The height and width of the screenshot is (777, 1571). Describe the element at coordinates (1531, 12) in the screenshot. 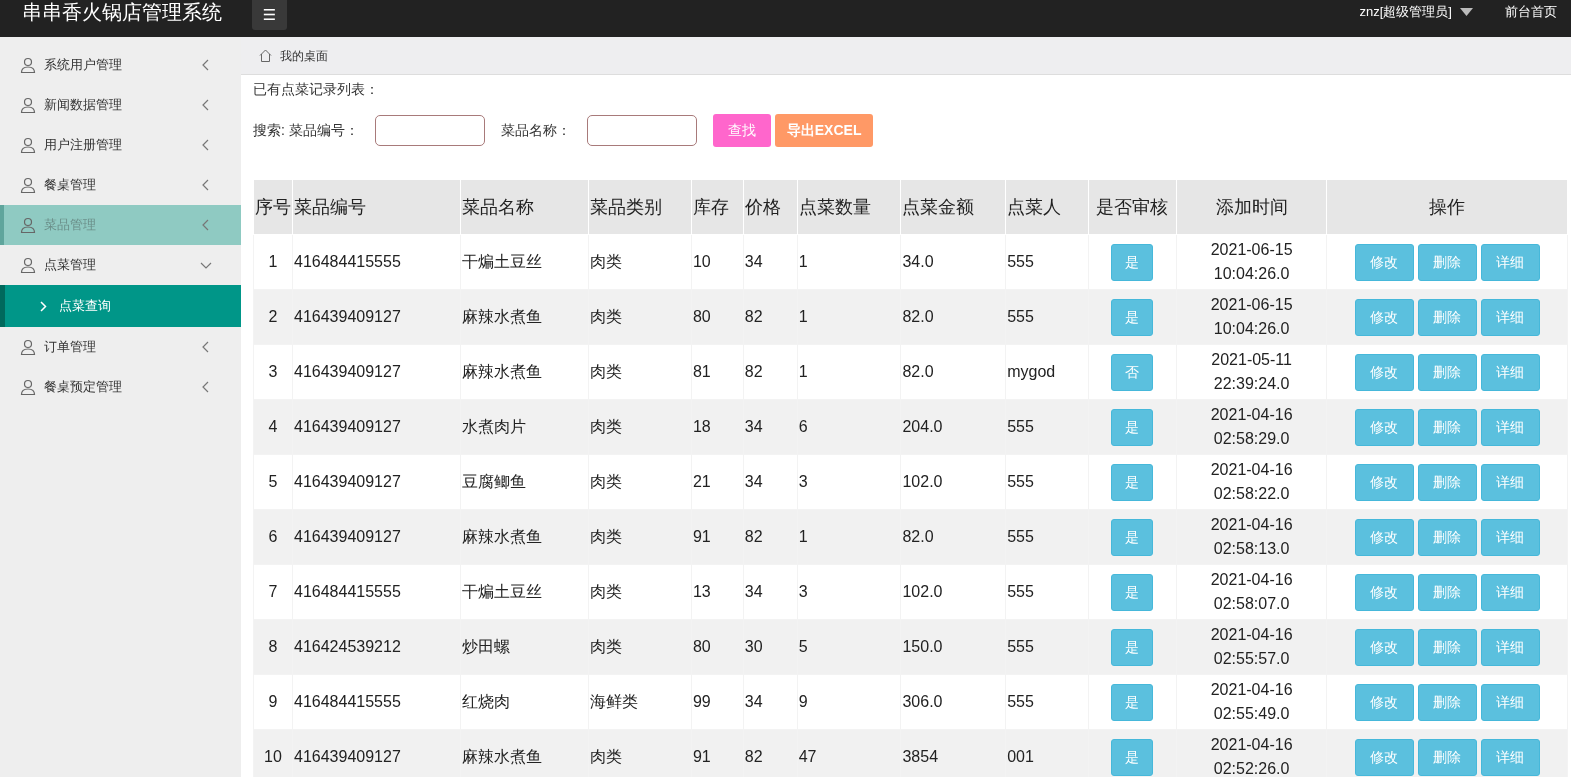

I see `home-link: 前台首页` at that location.